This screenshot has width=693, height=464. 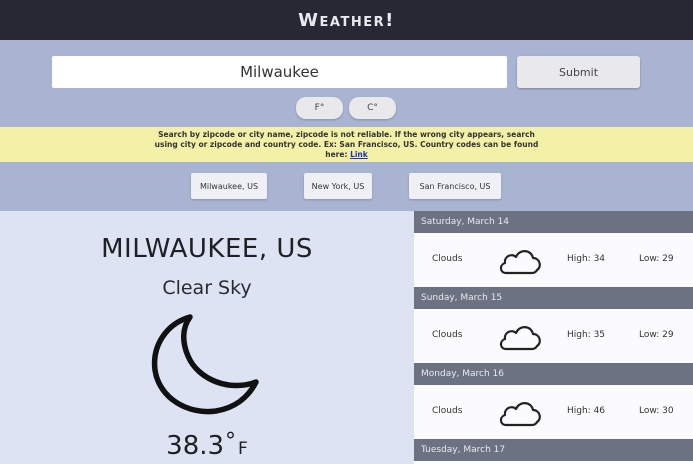 I want to click on submit-button: Submit, so click(x=578, y=72).